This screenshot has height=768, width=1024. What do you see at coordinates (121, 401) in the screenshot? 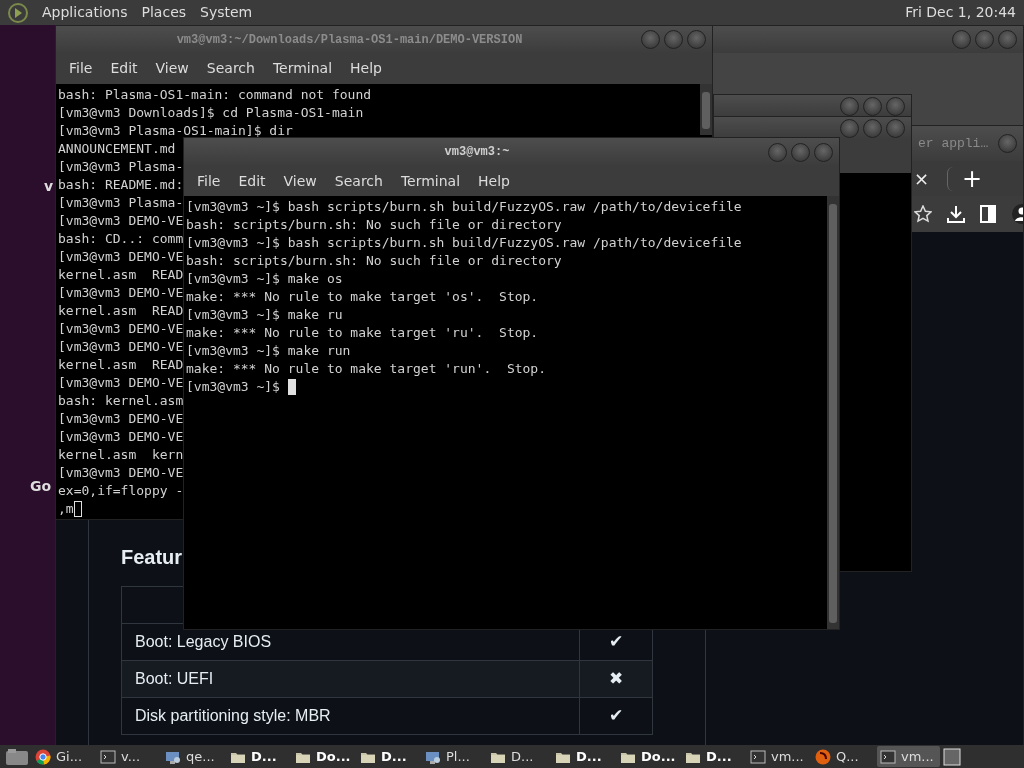
I see `terminal-line: bash: kernel.asm` at bounding box center [121, 401].